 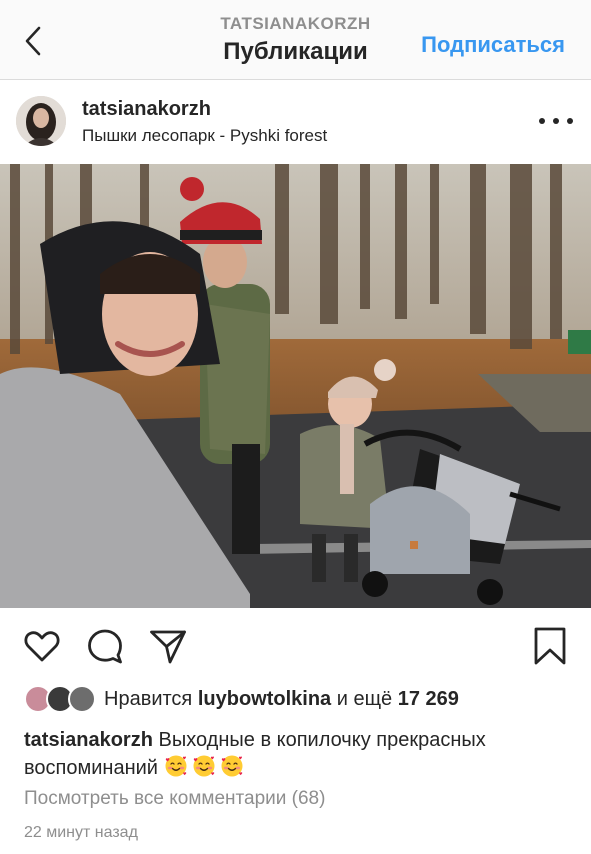 I want to click on avatar-photo, so click(x=41, y=121).